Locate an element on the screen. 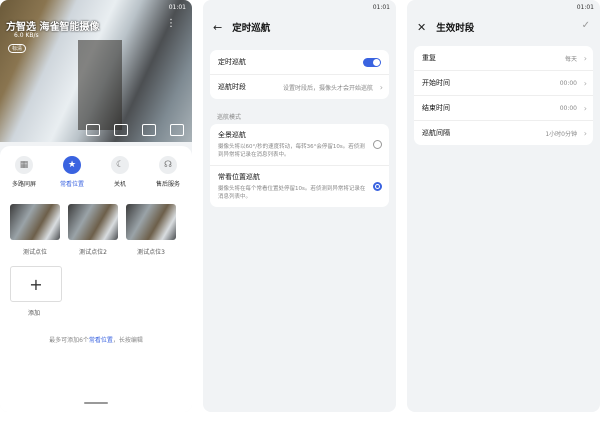  home-indicator is located at coordinates (96, 403).